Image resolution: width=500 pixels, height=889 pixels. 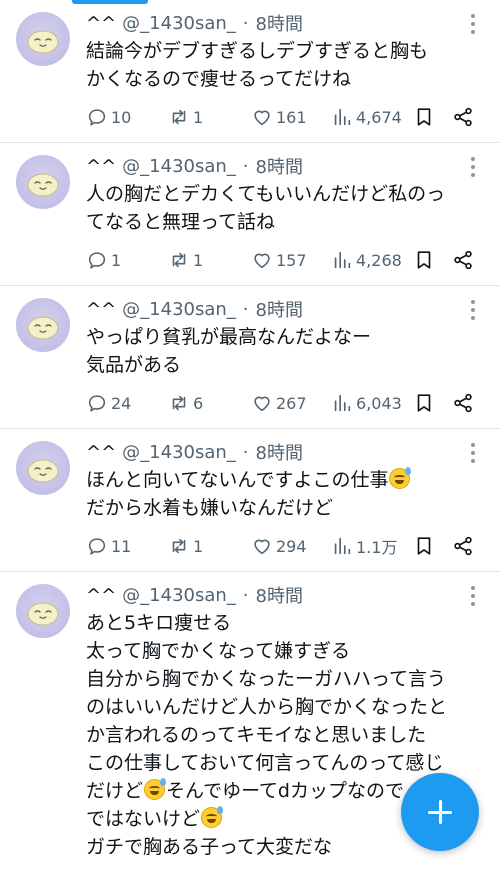 I want to click on reply-count: 11, so click(x=121, y=546).